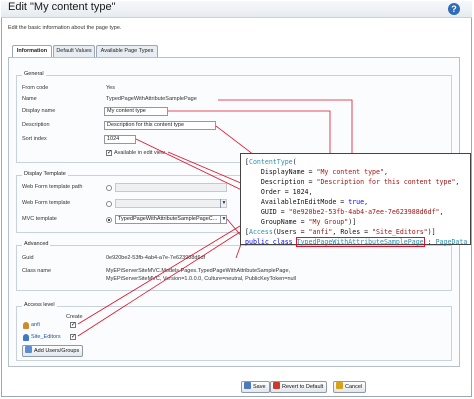 The height and width of the screenshot is (399, 474). Describe the element at coordinates (26, 325) in the screenshot. I see `user-icon` at that location.